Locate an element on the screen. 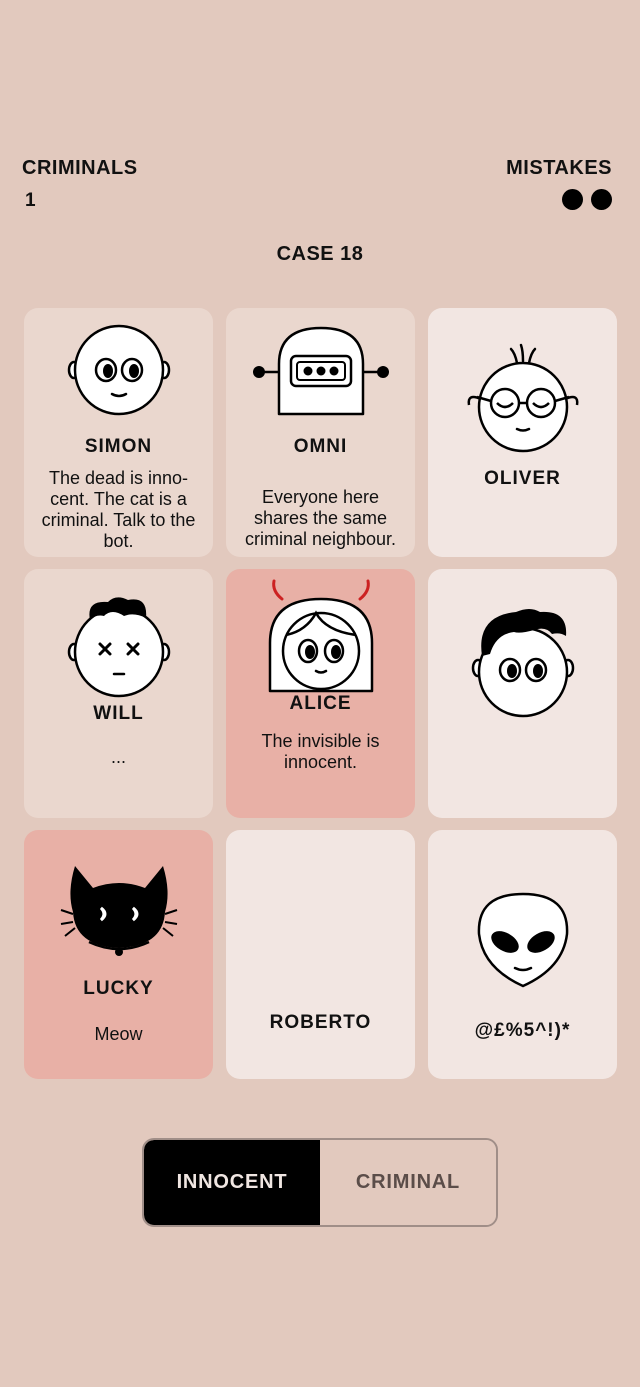 The height and width of the screenshot is (1387, 640). glasses-face-icon is located at coordinates (523, 398).